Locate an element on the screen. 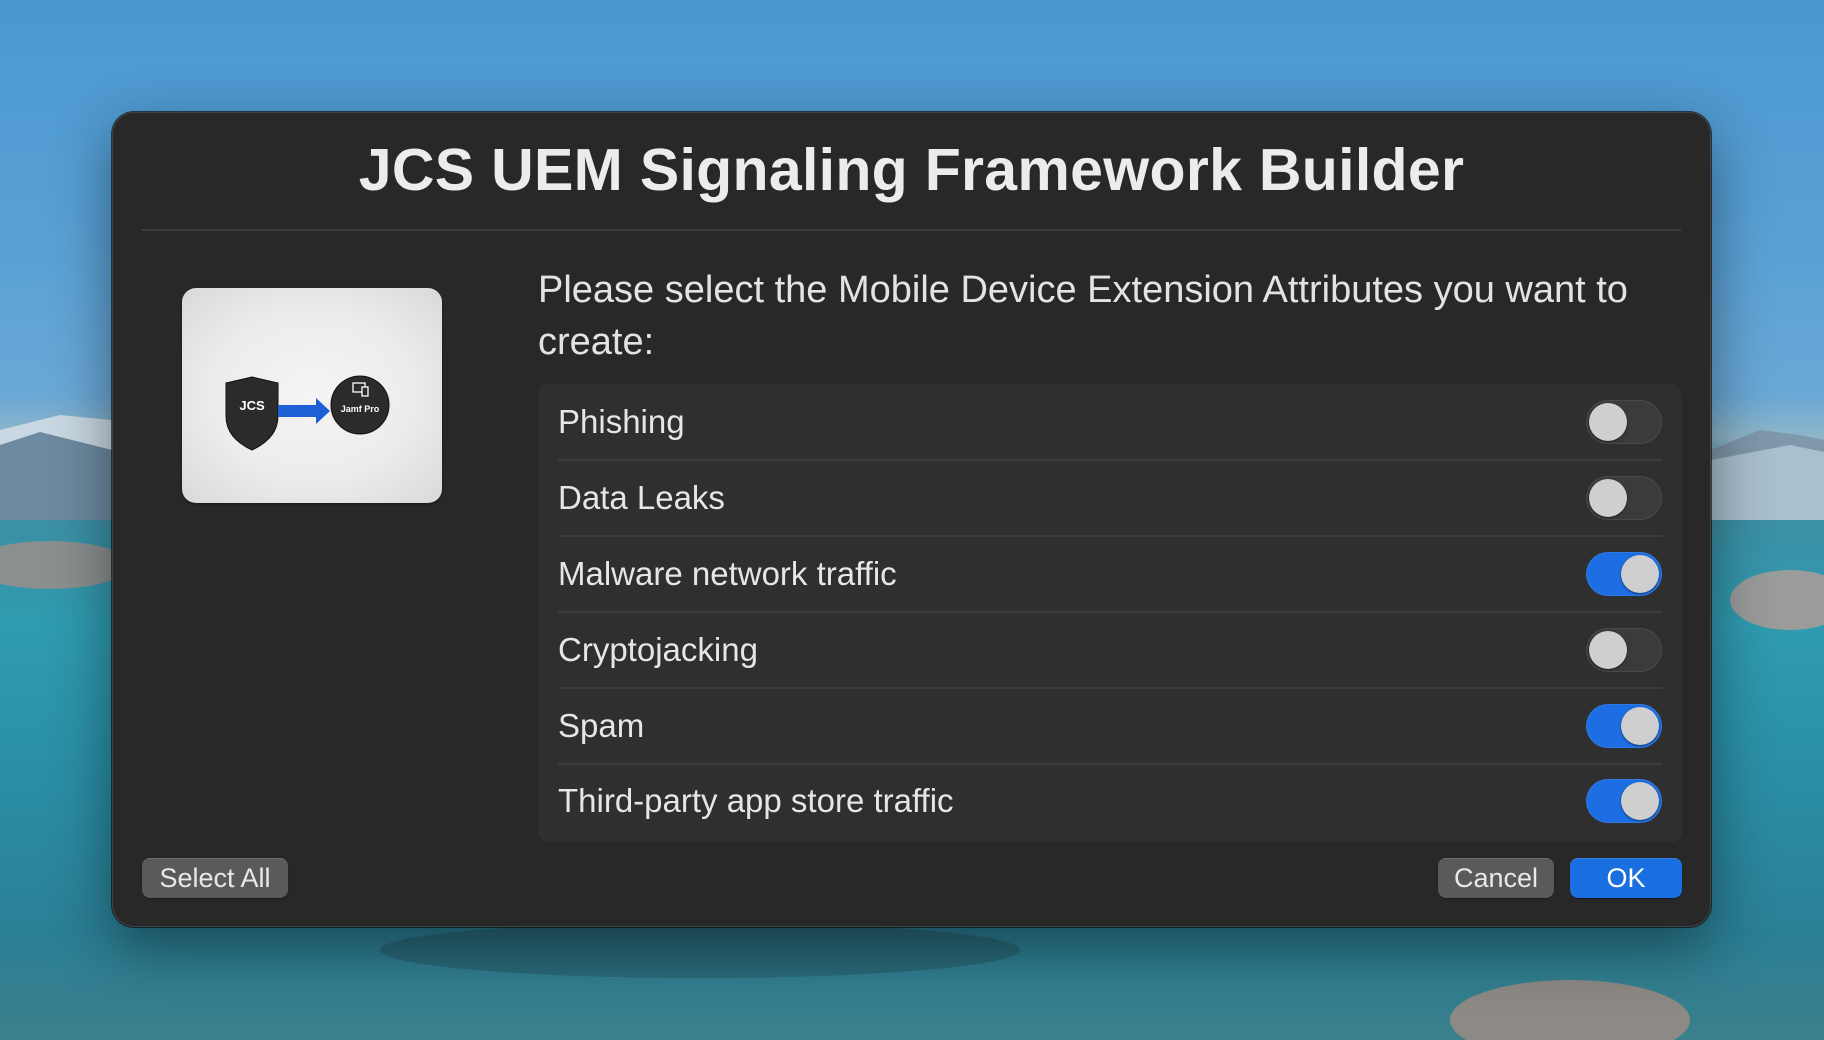  list-item: Phishing is located at coordinates (1110, 422).